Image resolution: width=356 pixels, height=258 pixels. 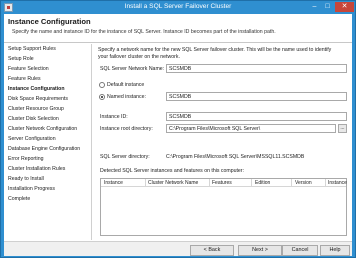 What do you see at coordinates (49, 21) in the screenshot?
I see `page-title: Instance Configuration` at bounding box center [49, 21].